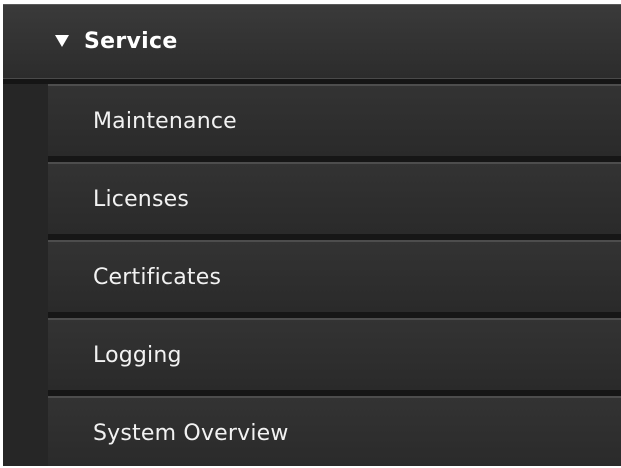 This screenshot has height=468, width=621. Describe the element at coordinates (131, 41) in the screenshot. I see `section-title: Service` at that location.